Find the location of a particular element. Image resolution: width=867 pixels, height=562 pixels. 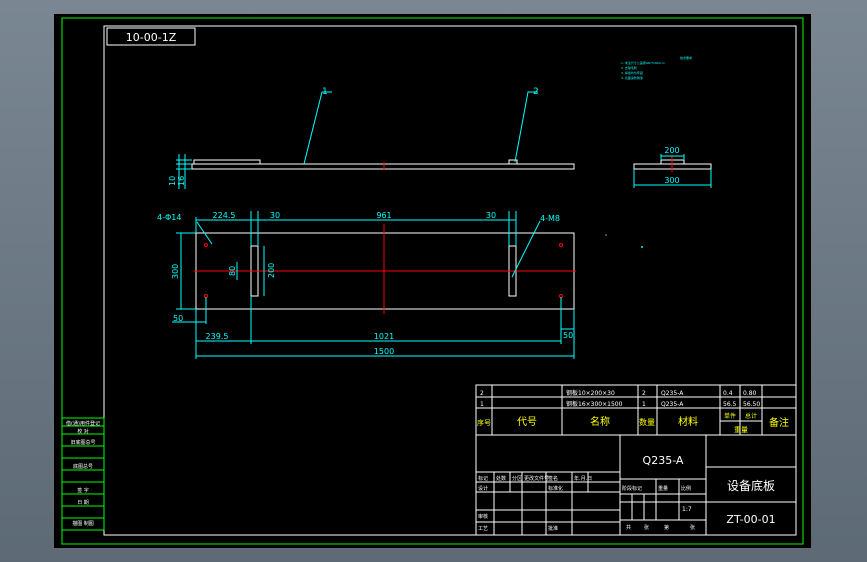

dim-80: 80 is located at coordinates (232, 271).